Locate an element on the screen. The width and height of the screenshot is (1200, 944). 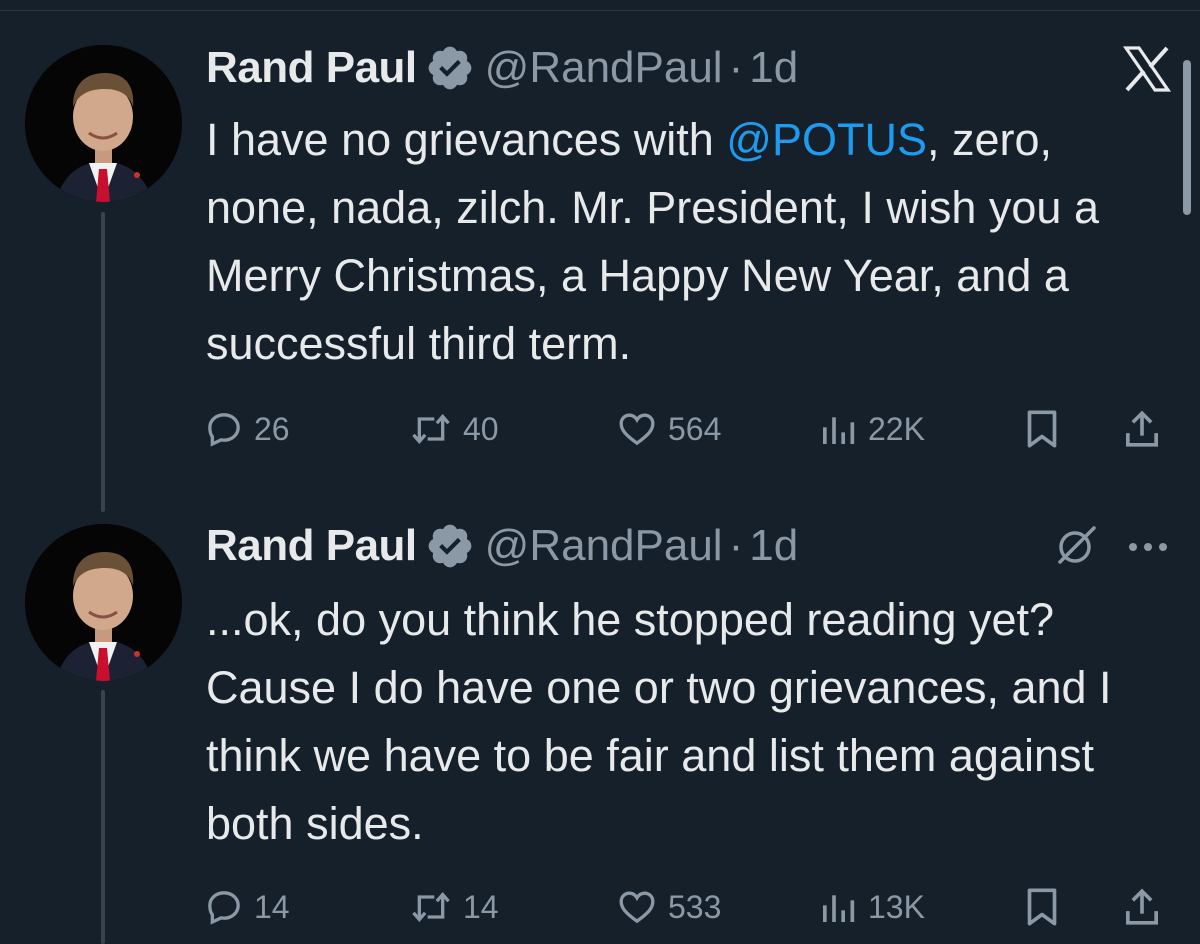
reply-count: 14 is located at coordinates (272, 906).